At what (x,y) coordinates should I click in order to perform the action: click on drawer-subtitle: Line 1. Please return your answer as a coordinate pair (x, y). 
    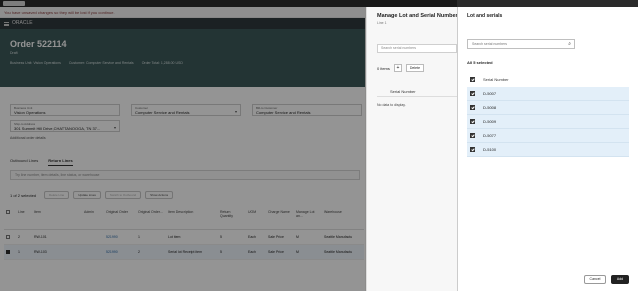
    Looking at the image, I should click on (382, 23).